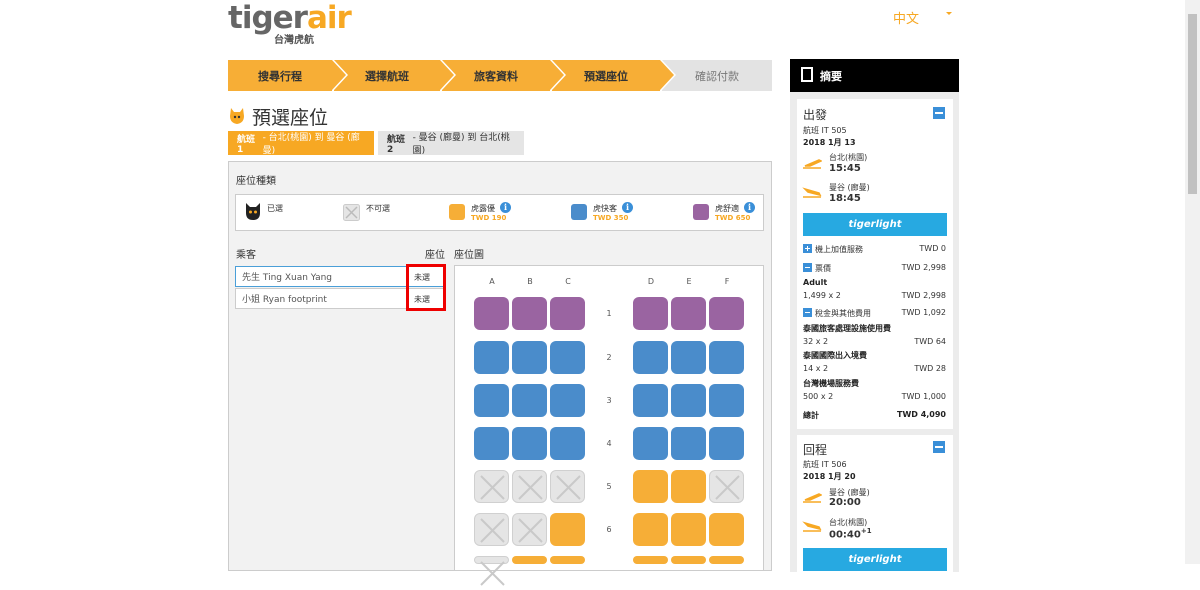  I want to click on adult-label: Adult, so click(815, 282).